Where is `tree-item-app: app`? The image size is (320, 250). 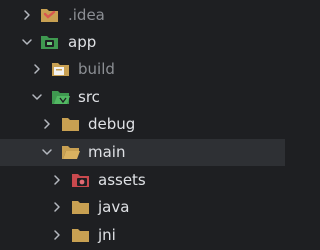 tree-item-app: app is located at coordinates (142, 42).